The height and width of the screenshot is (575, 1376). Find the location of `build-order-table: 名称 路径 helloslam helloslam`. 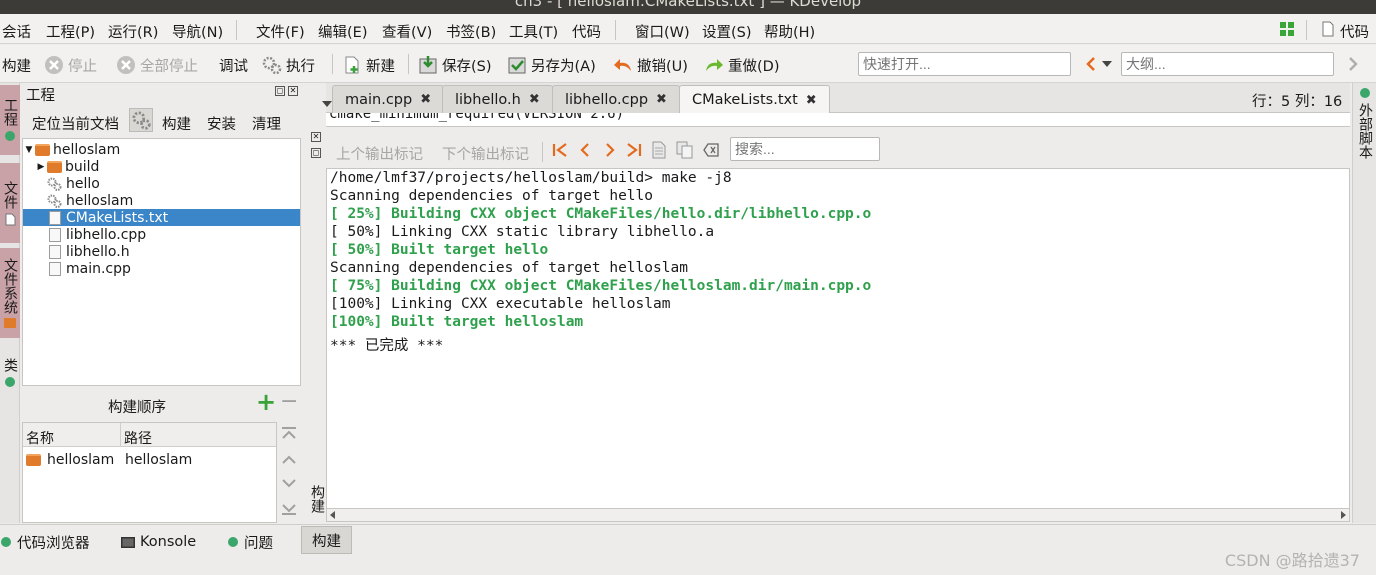

build-order-table: 名称 路径 helloslam helloslam is located at coordinates (149, 472).